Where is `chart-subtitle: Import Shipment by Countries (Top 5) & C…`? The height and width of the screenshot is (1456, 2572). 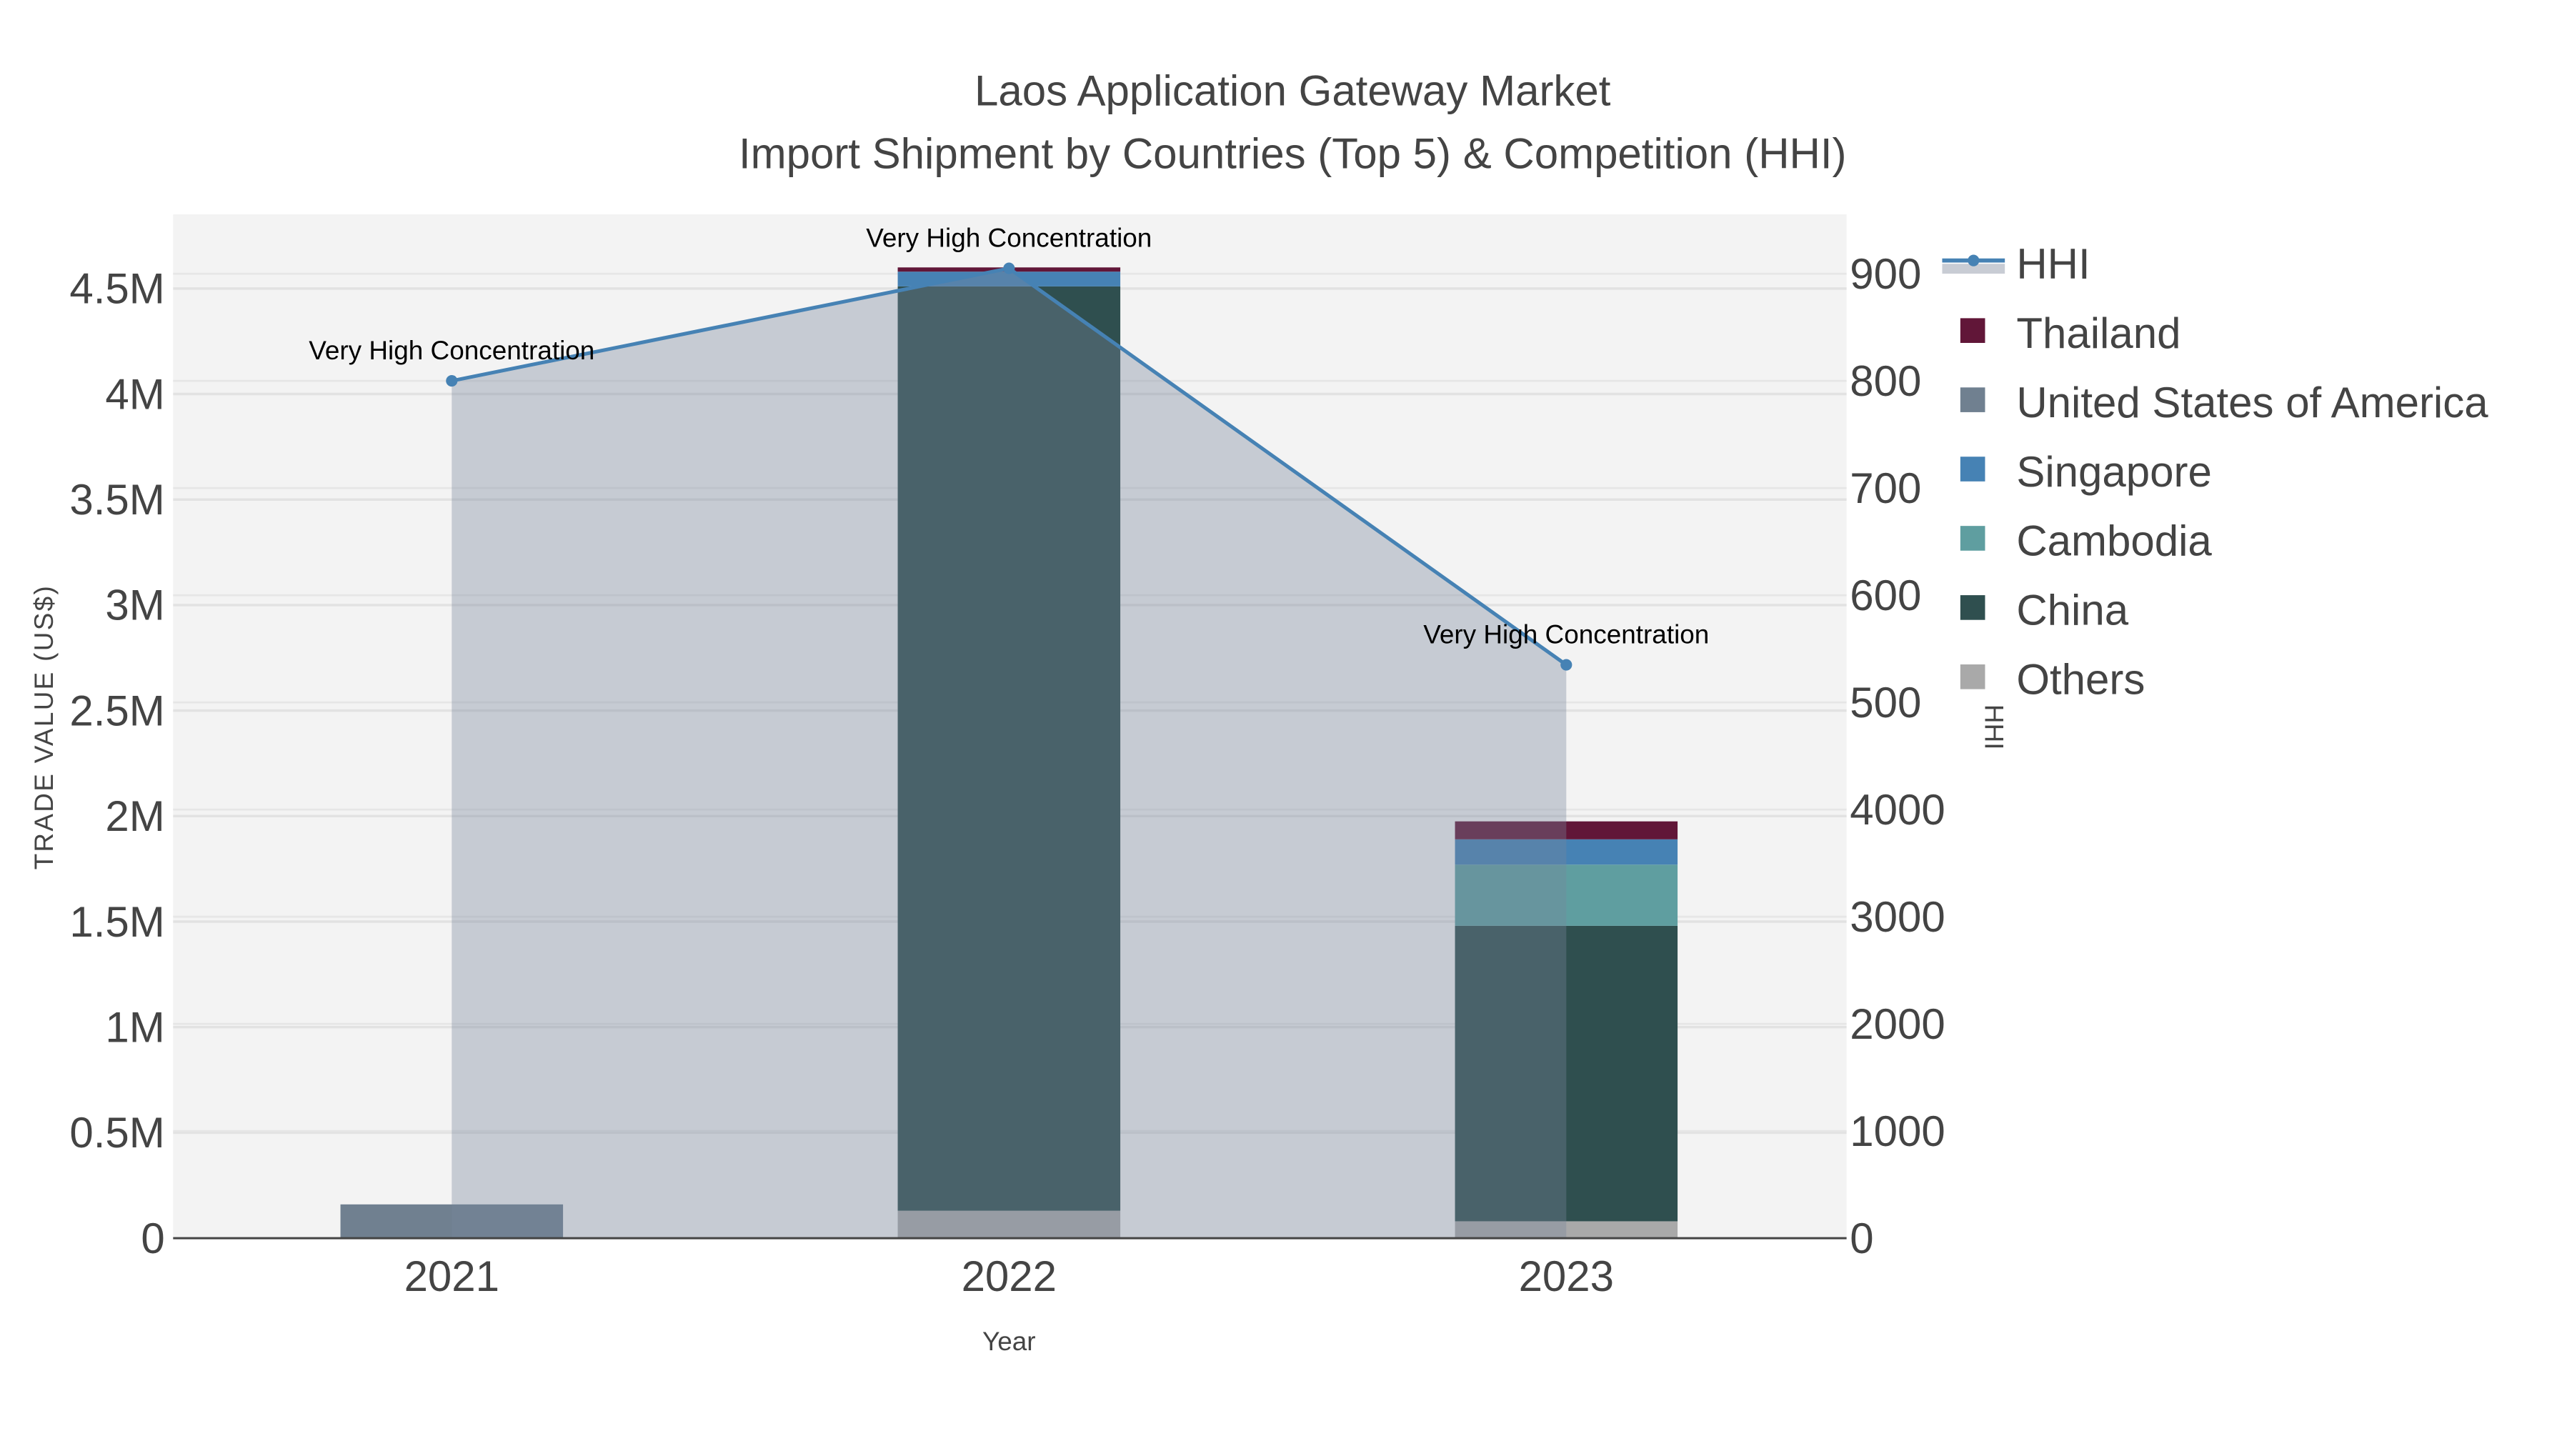
chart-subtitle: Import Shipment by Countries (Top 5) & C… is located at coordinates (1293, 153).